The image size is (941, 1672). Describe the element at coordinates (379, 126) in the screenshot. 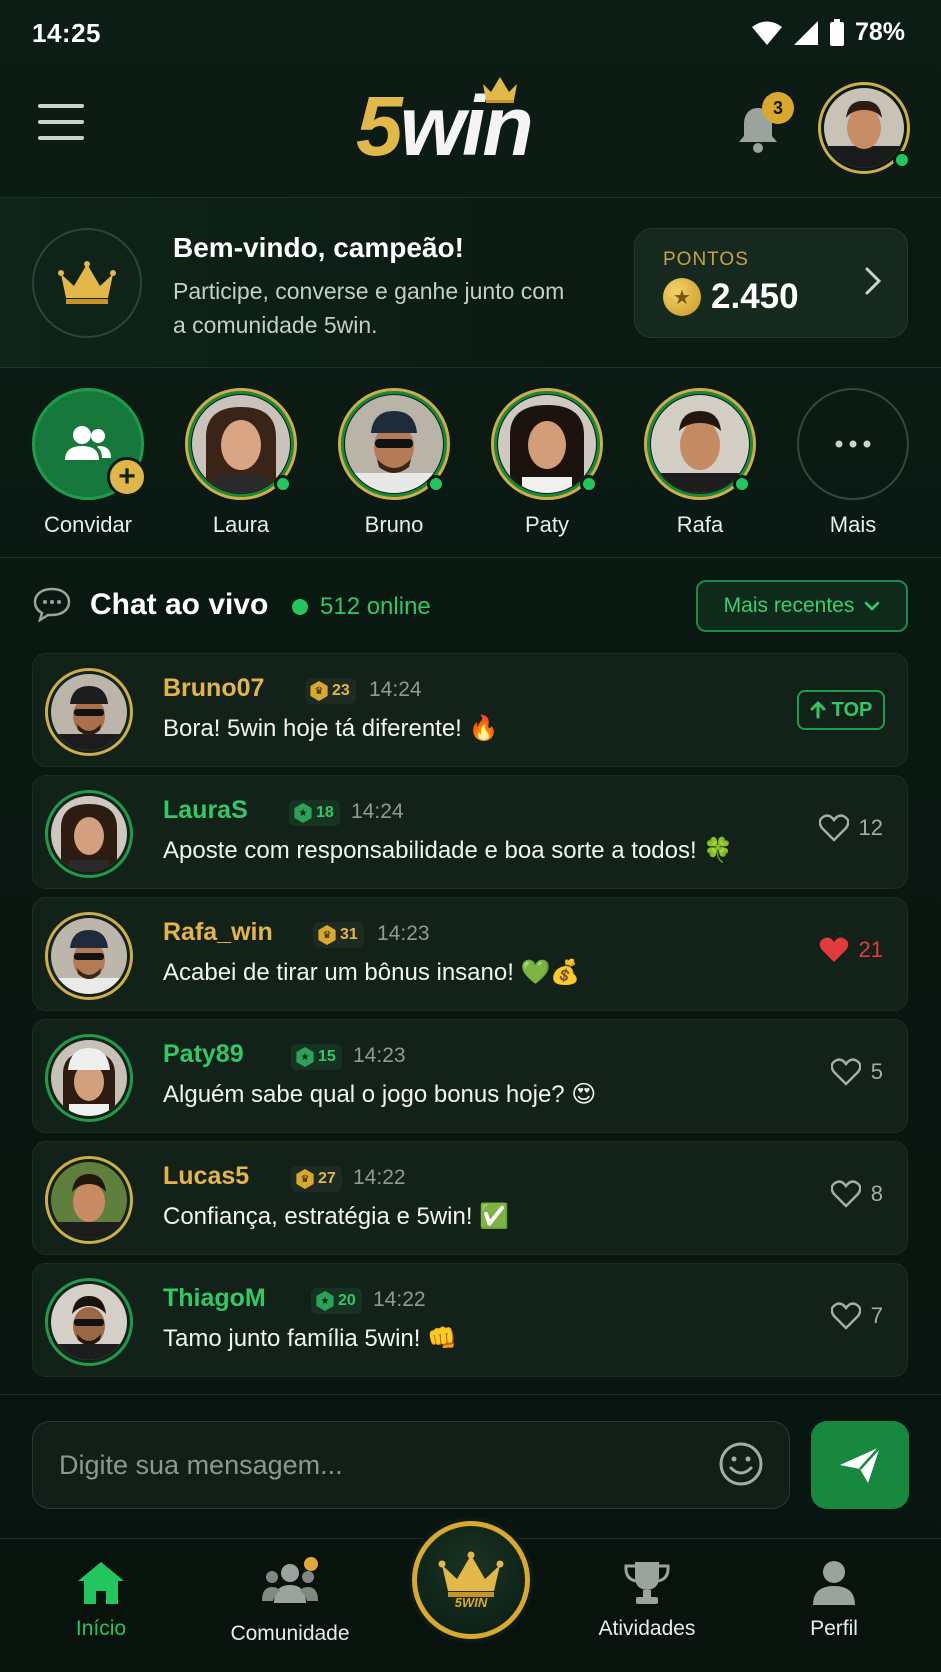

I see `logo-five: 5` at that location.